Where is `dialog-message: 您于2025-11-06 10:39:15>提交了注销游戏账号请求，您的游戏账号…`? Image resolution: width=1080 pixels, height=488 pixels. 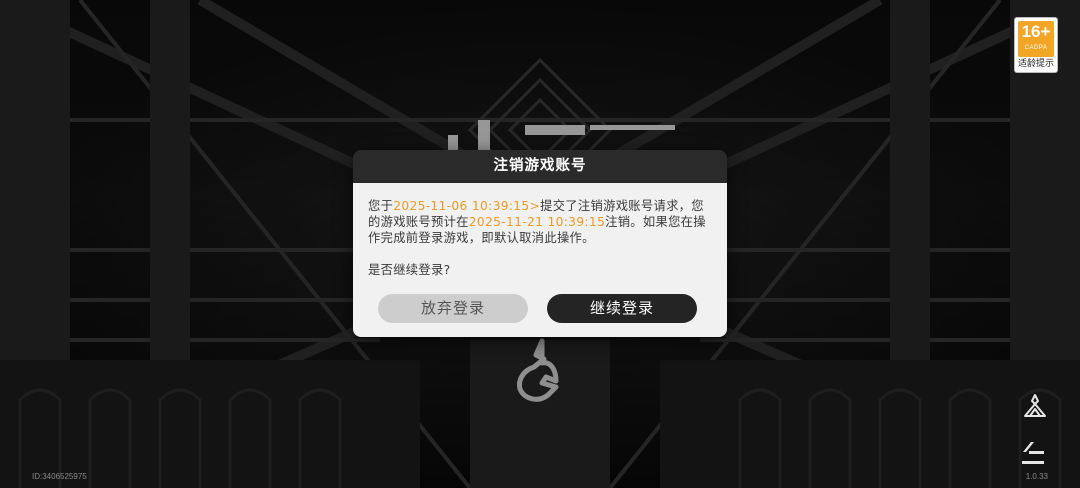
dialog-message: 您于2025-11-06 10:39:15>提交了注销游戏账号请求，您的游戏账号… is located at coordinates (540, 222).